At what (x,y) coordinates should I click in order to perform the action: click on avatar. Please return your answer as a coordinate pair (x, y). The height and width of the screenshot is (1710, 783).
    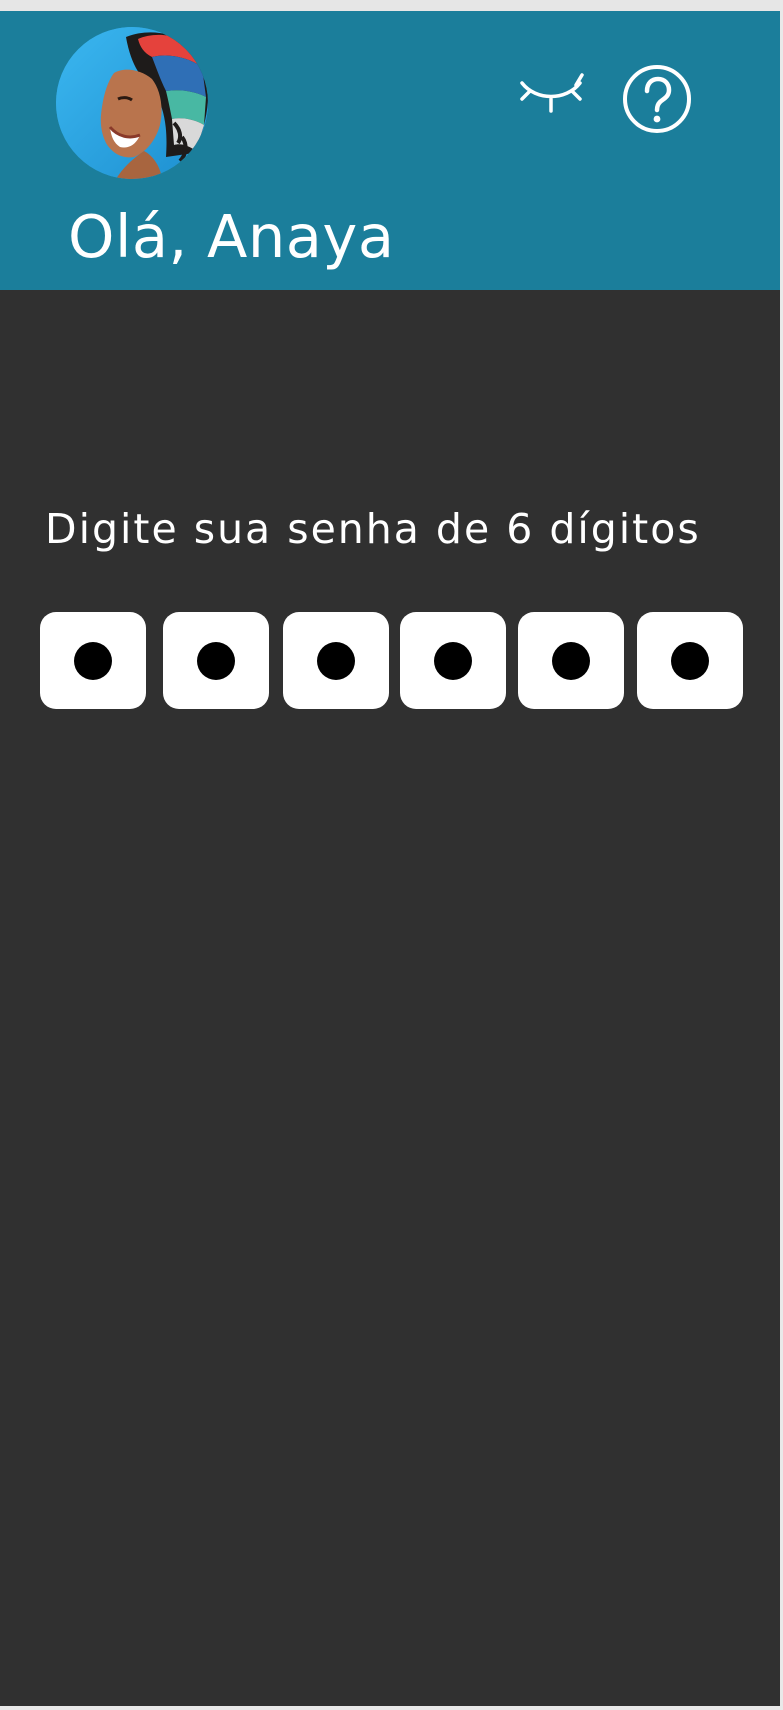
    Looking at the image, I should click on (132, 103).